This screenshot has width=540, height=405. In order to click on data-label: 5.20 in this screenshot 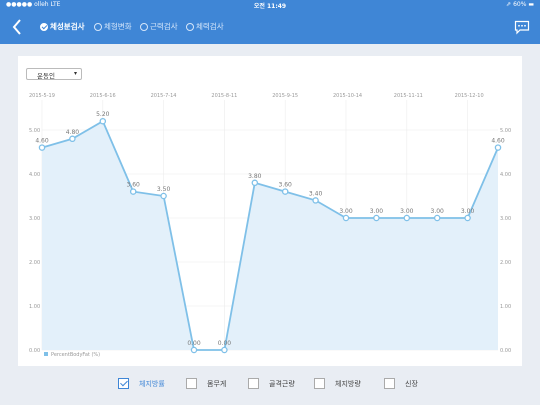, I will do `click(103, 114)`.